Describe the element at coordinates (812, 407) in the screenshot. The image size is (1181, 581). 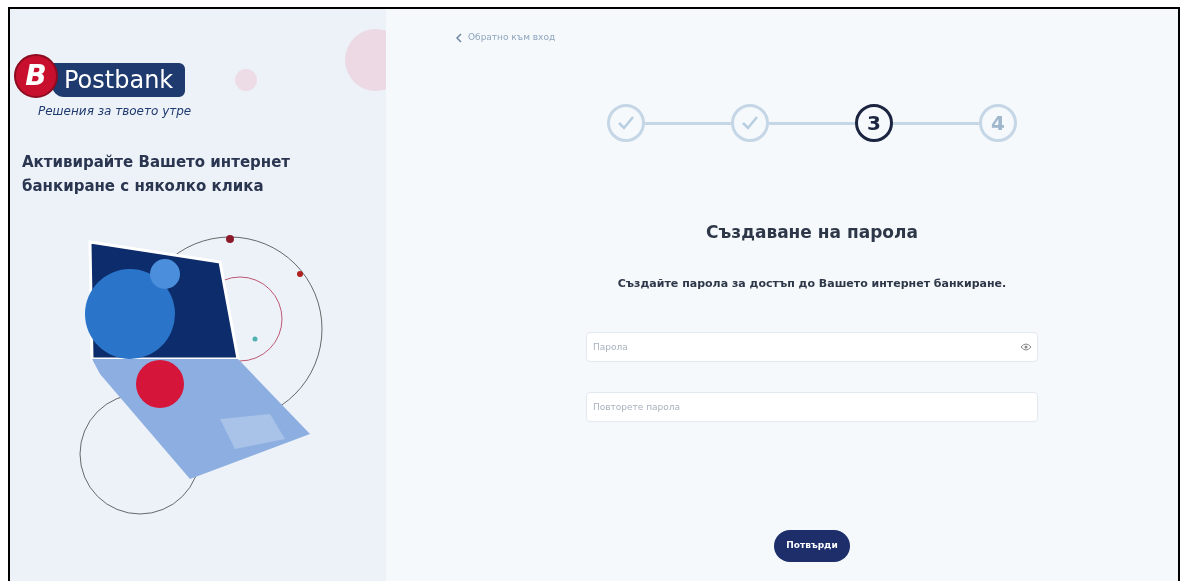
I see `password-field: Повторете парола` at that location.